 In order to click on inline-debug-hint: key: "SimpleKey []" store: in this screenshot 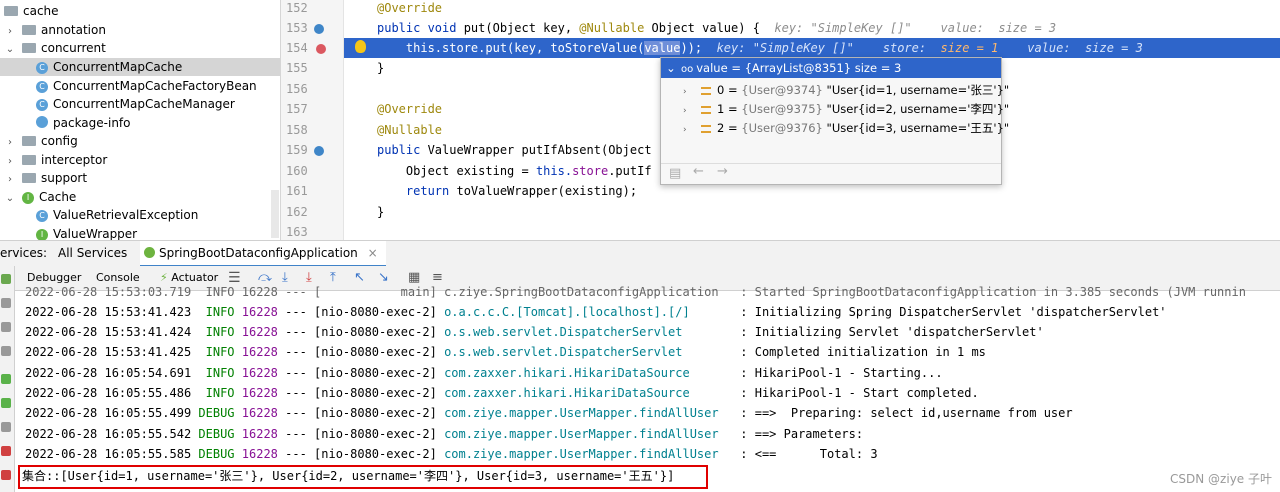, I will do `click(825, 48)`.